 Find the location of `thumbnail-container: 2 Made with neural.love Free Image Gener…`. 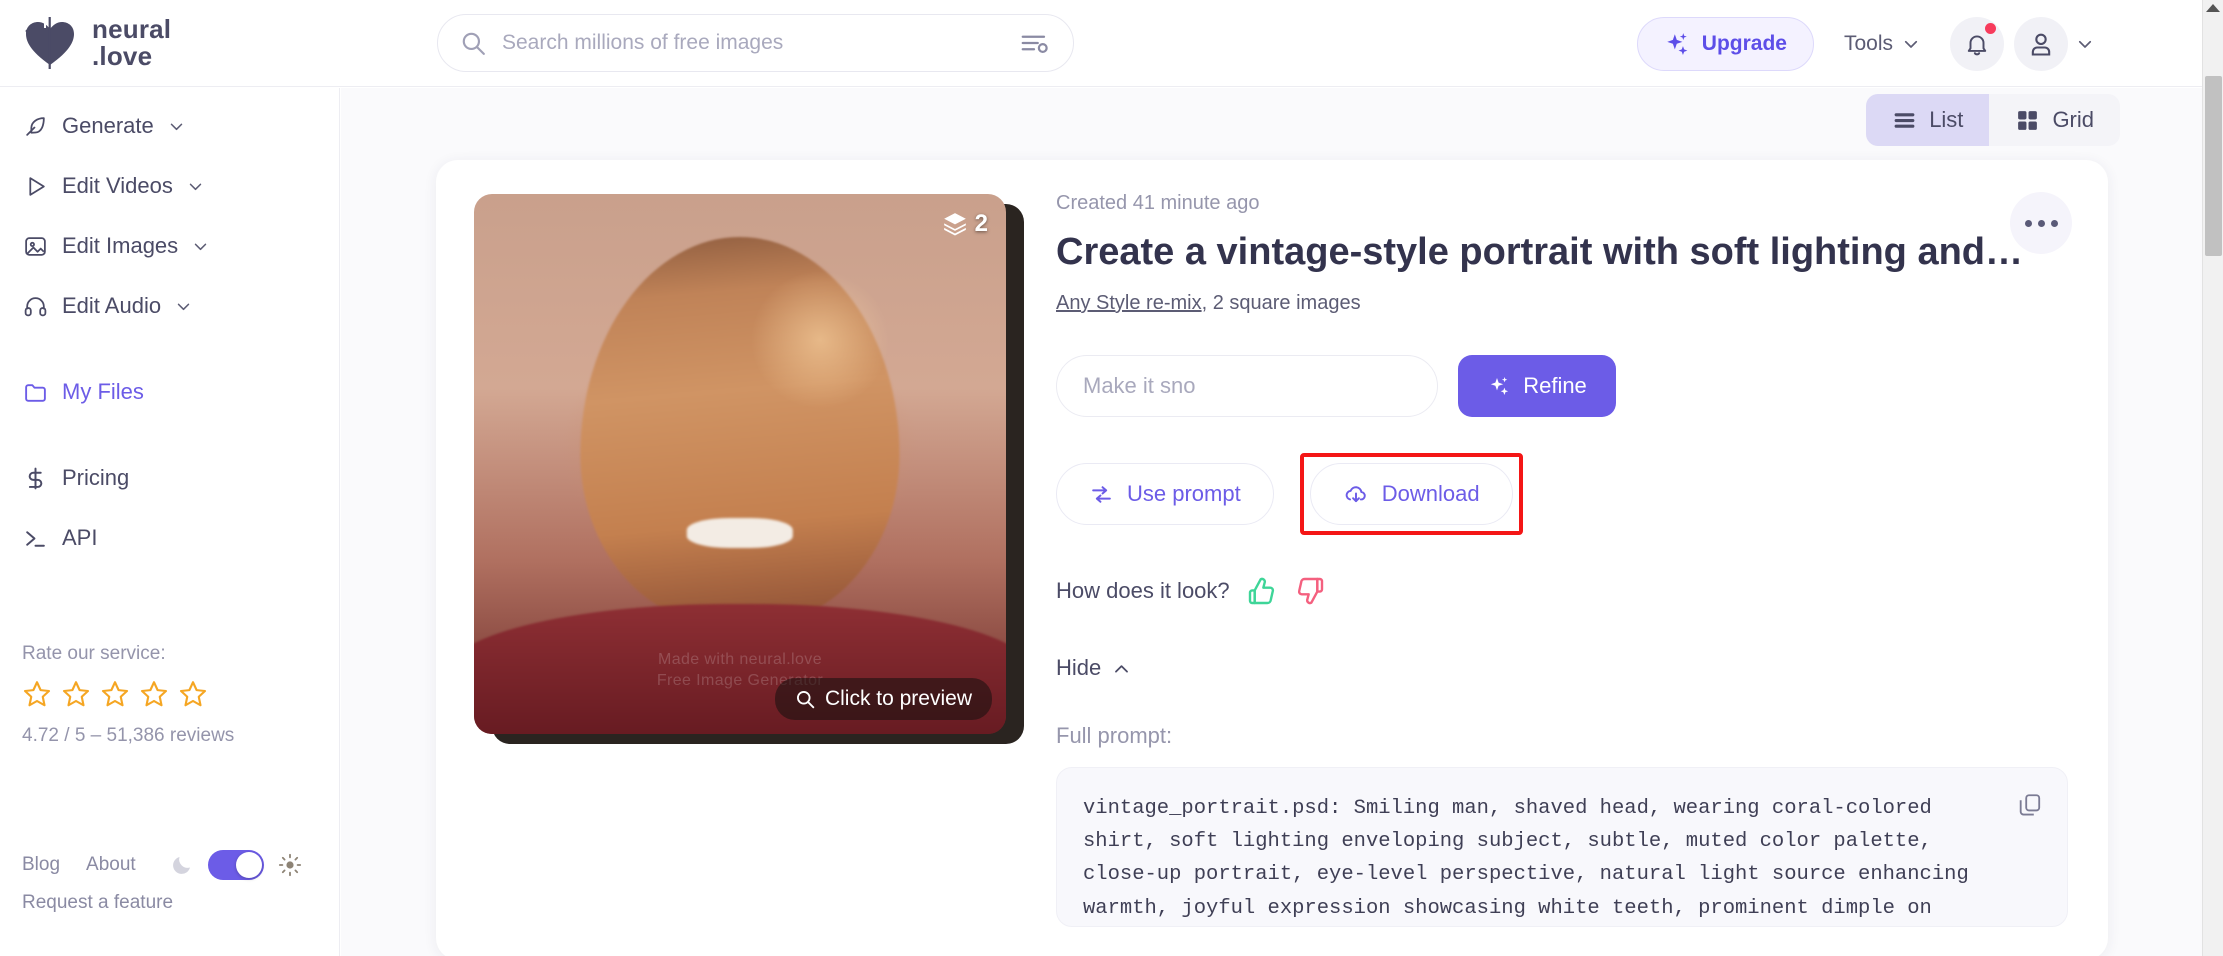

thumbnail-container: 2 Made with neural.love Free Image Gener… is located at coordinates (749, 469).